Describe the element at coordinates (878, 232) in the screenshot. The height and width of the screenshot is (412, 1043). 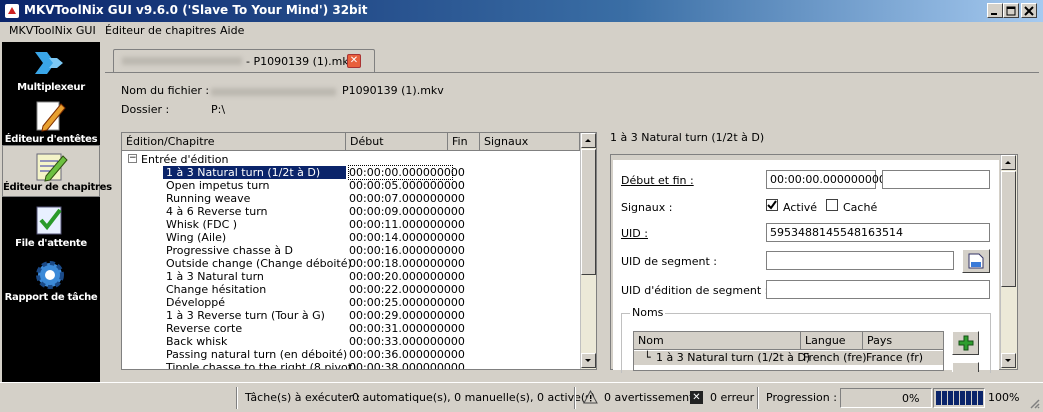
I see `uid-input: 5953488145548163514` at that location.